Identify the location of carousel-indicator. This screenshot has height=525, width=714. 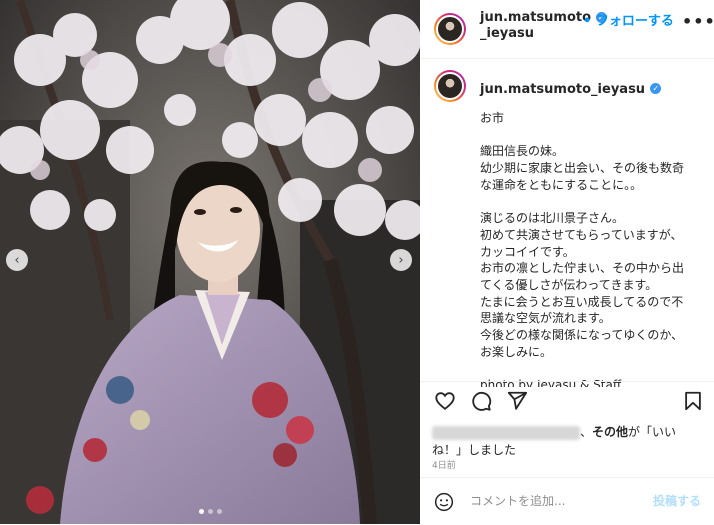
(210, 511).